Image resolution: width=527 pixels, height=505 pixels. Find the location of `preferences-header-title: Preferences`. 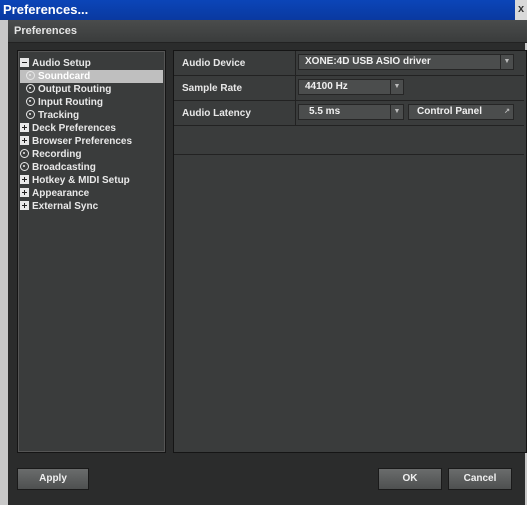

preferences-header-title: Preferences is located at coordinates (45, 31).